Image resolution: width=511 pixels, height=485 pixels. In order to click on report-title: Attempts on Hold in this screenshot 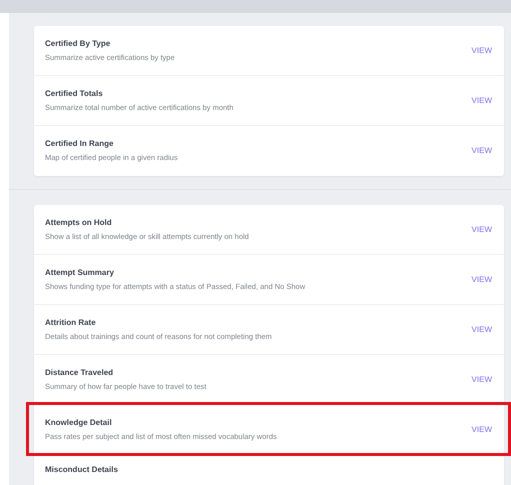, I will do `click(79, 222)`.